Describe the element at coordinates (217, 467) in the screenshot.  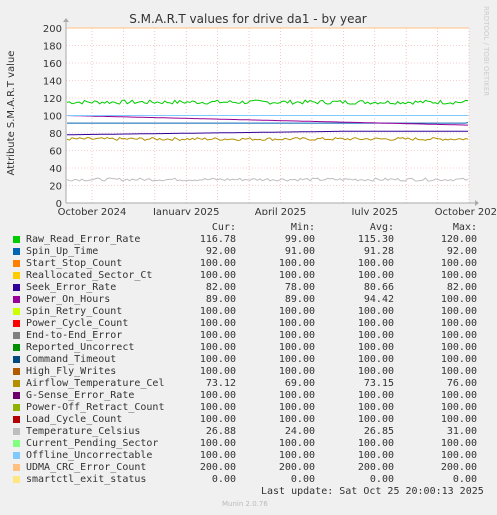
I see `legend-value-cur: 200.00` at that location.